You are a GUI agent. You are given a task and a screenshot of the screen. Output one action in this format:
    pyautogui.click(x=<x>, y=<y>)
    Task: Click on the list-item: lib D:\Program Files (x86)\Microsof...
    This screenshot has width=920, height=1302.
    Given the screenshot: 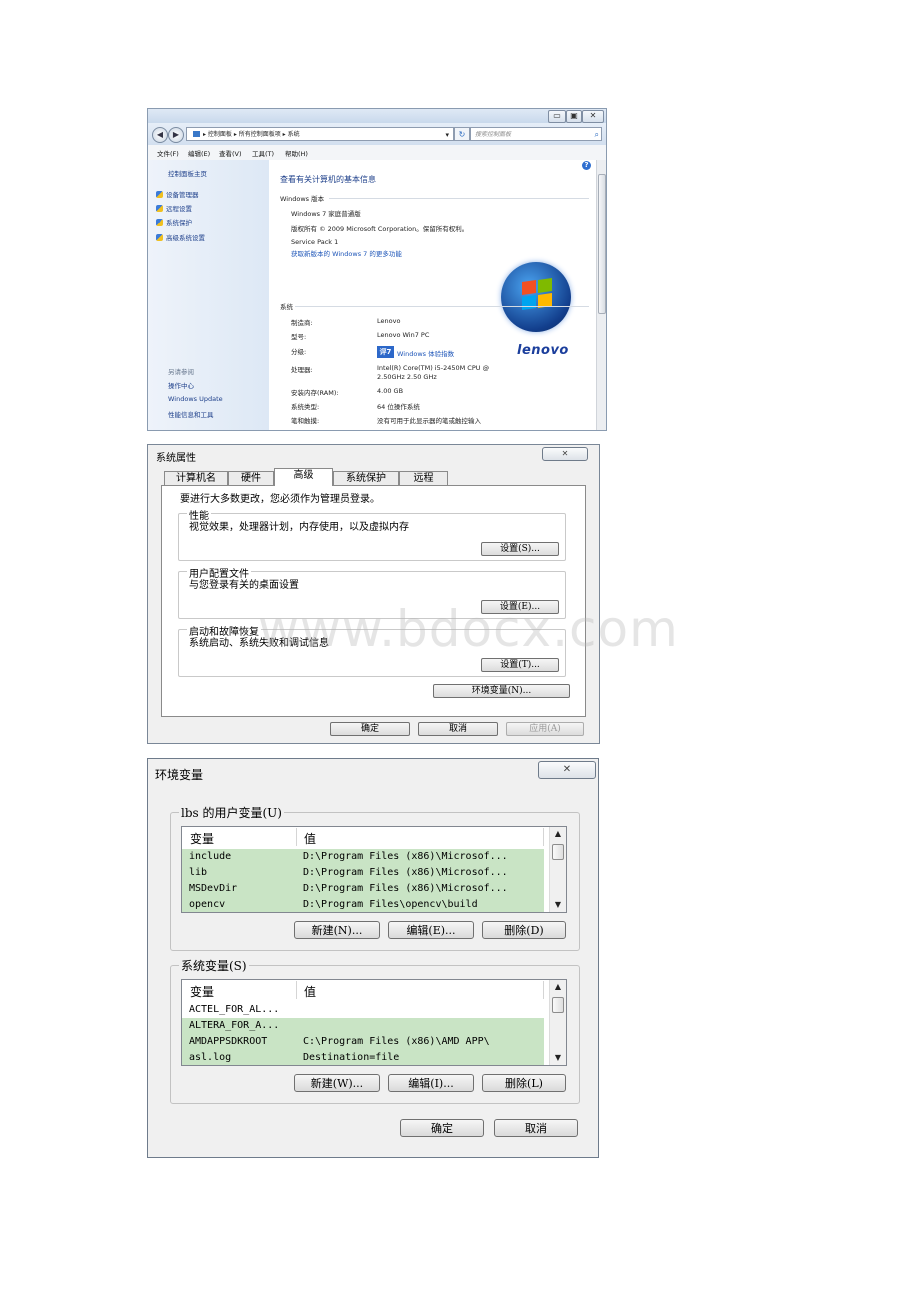 What is the action you would take?
    pyautogui.click(x=363, y=873)
    